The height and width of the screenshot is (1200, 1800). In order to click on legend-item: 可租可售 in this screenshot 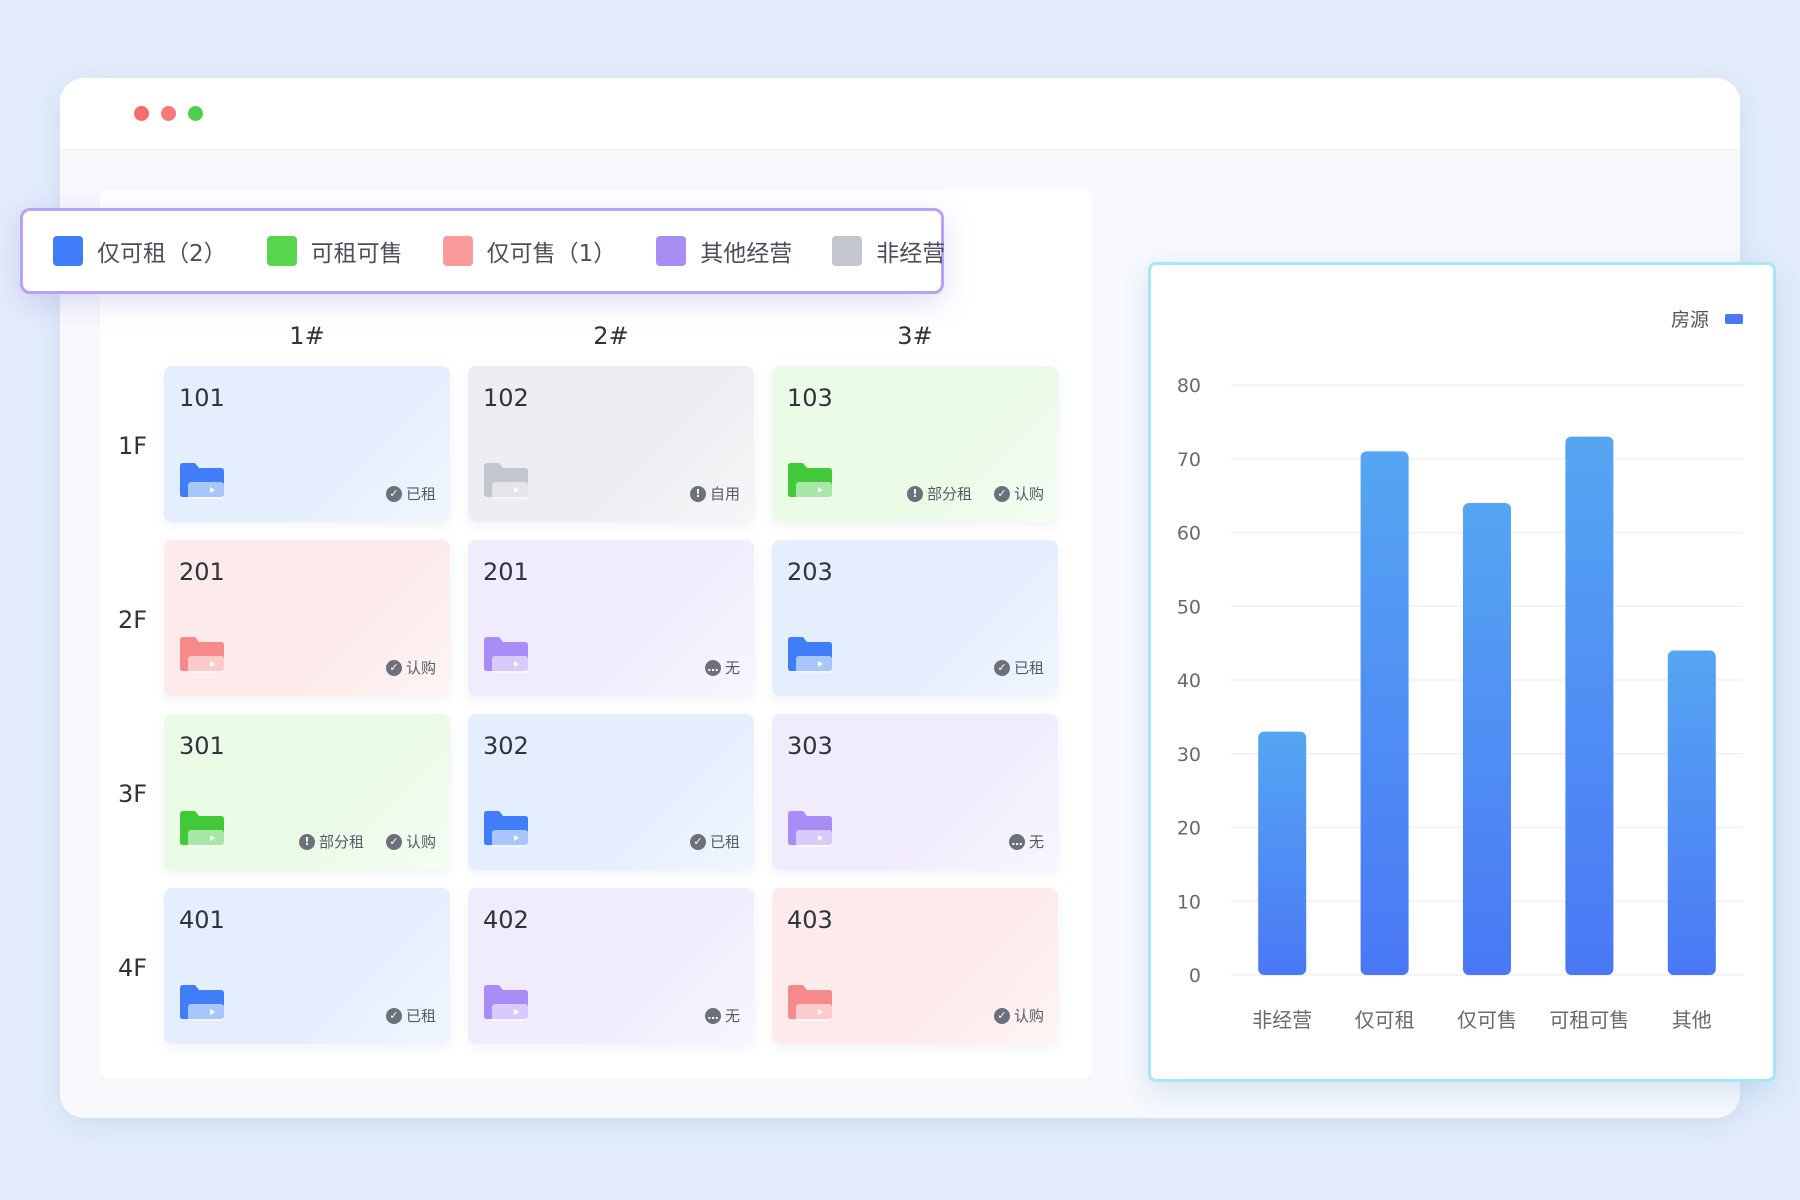, I will do `click(334, 251)`.